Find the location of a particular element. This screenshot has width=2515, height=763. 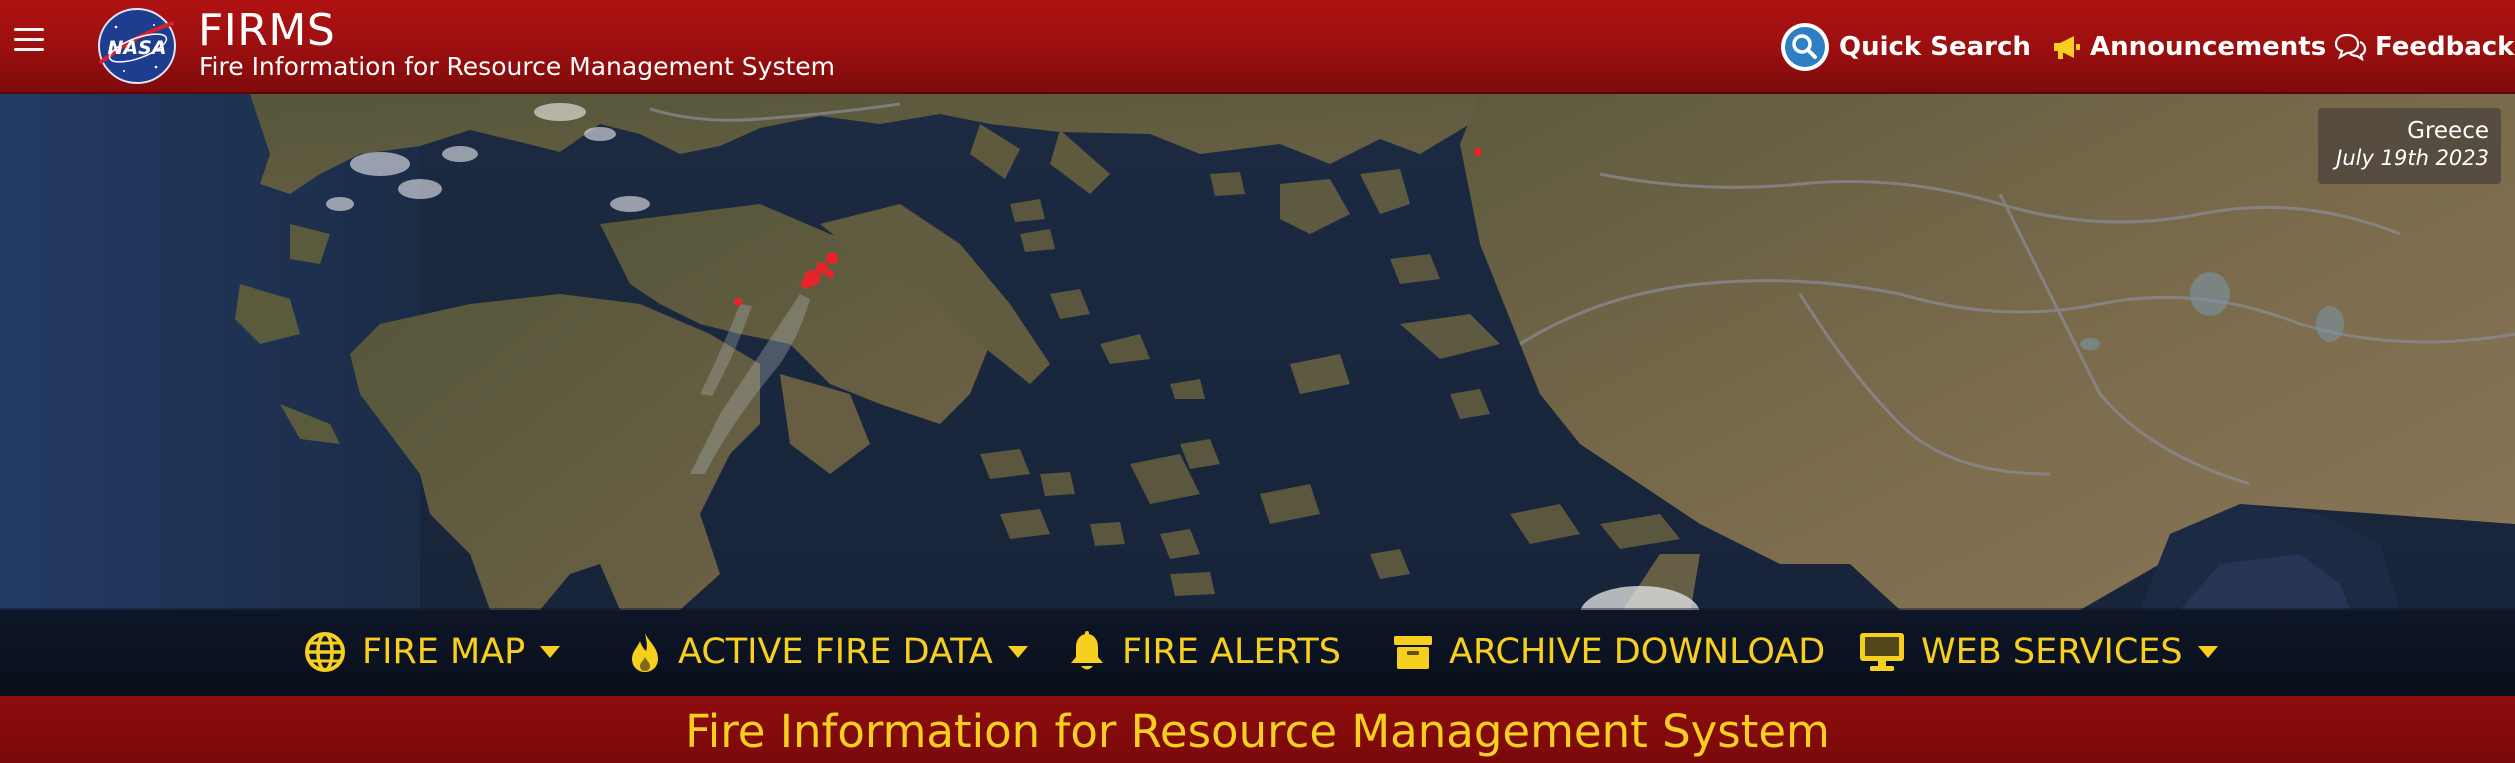

nav-fire-map: FIRE MAP is located at coordinates (432, 652).